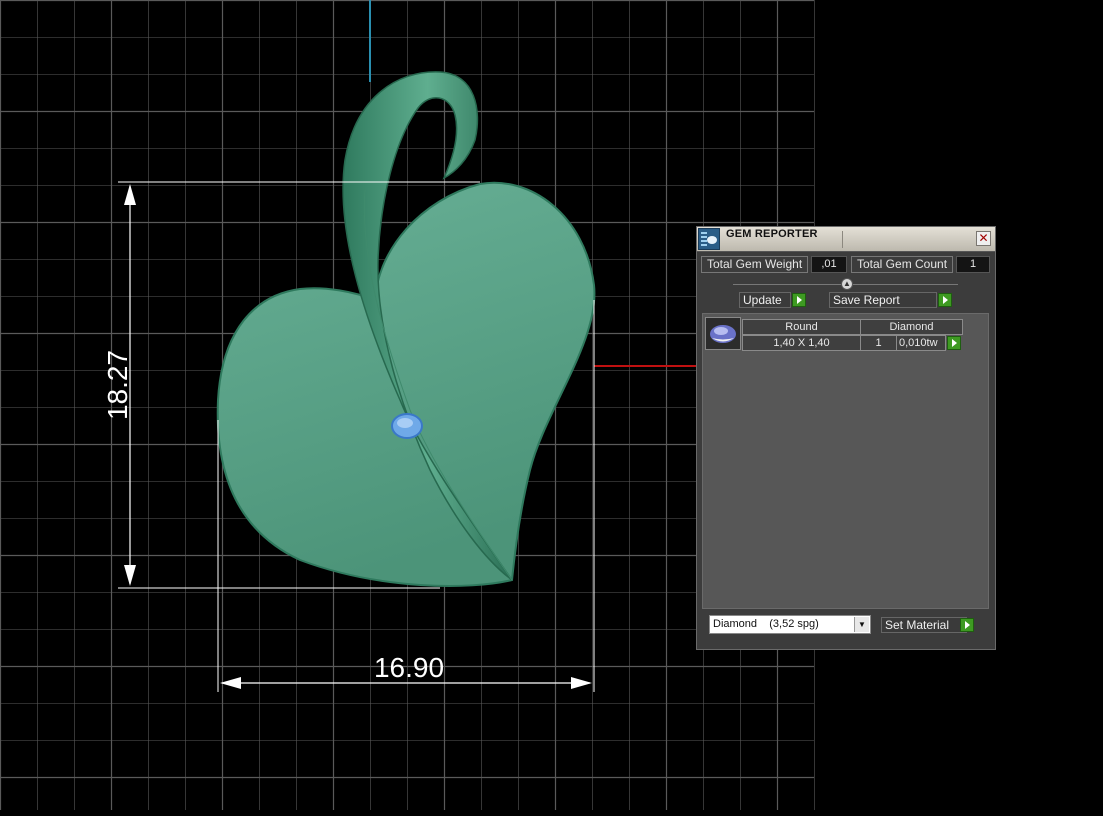 The image size is (1103, 816). Describe the element at coordinates (754, 264) in the screenshot. I see `total-gem-weight-label: Total Gem Weight` at that location.